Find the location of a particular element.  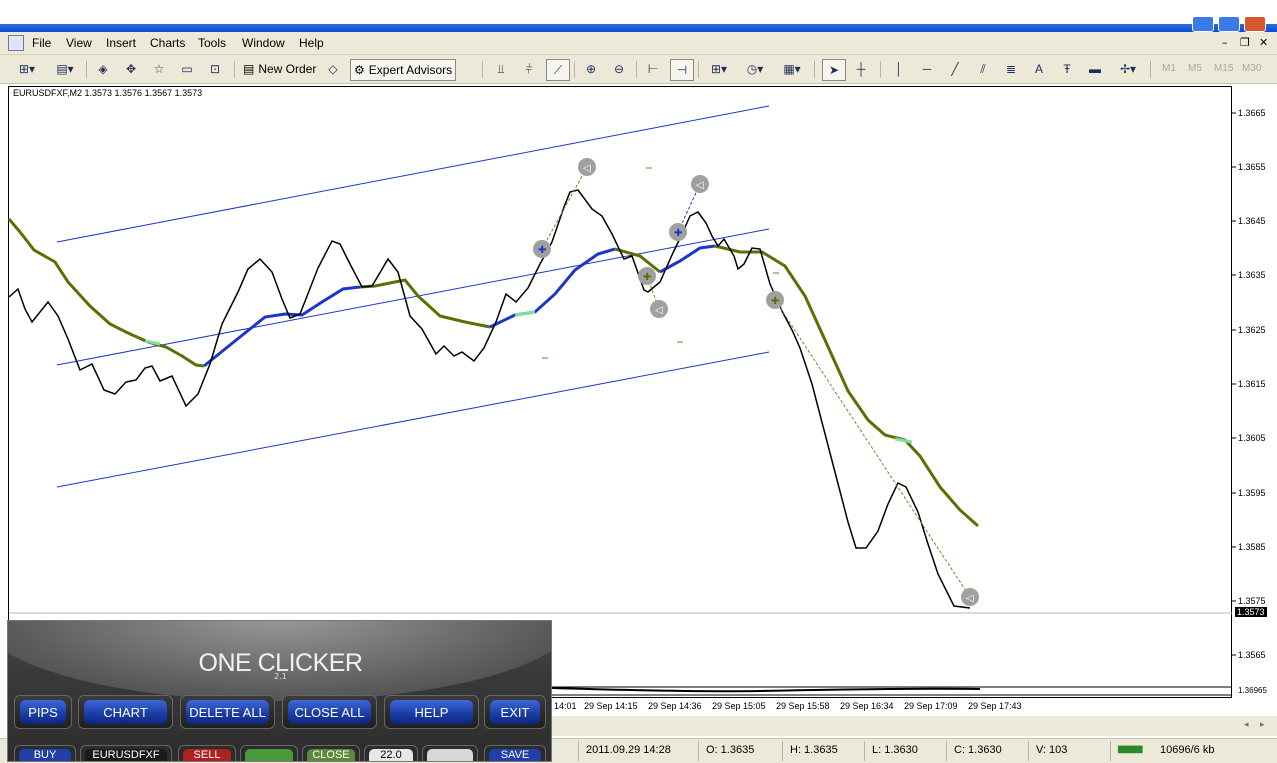

chart-button: CHART is located at coordinates (125, 712).